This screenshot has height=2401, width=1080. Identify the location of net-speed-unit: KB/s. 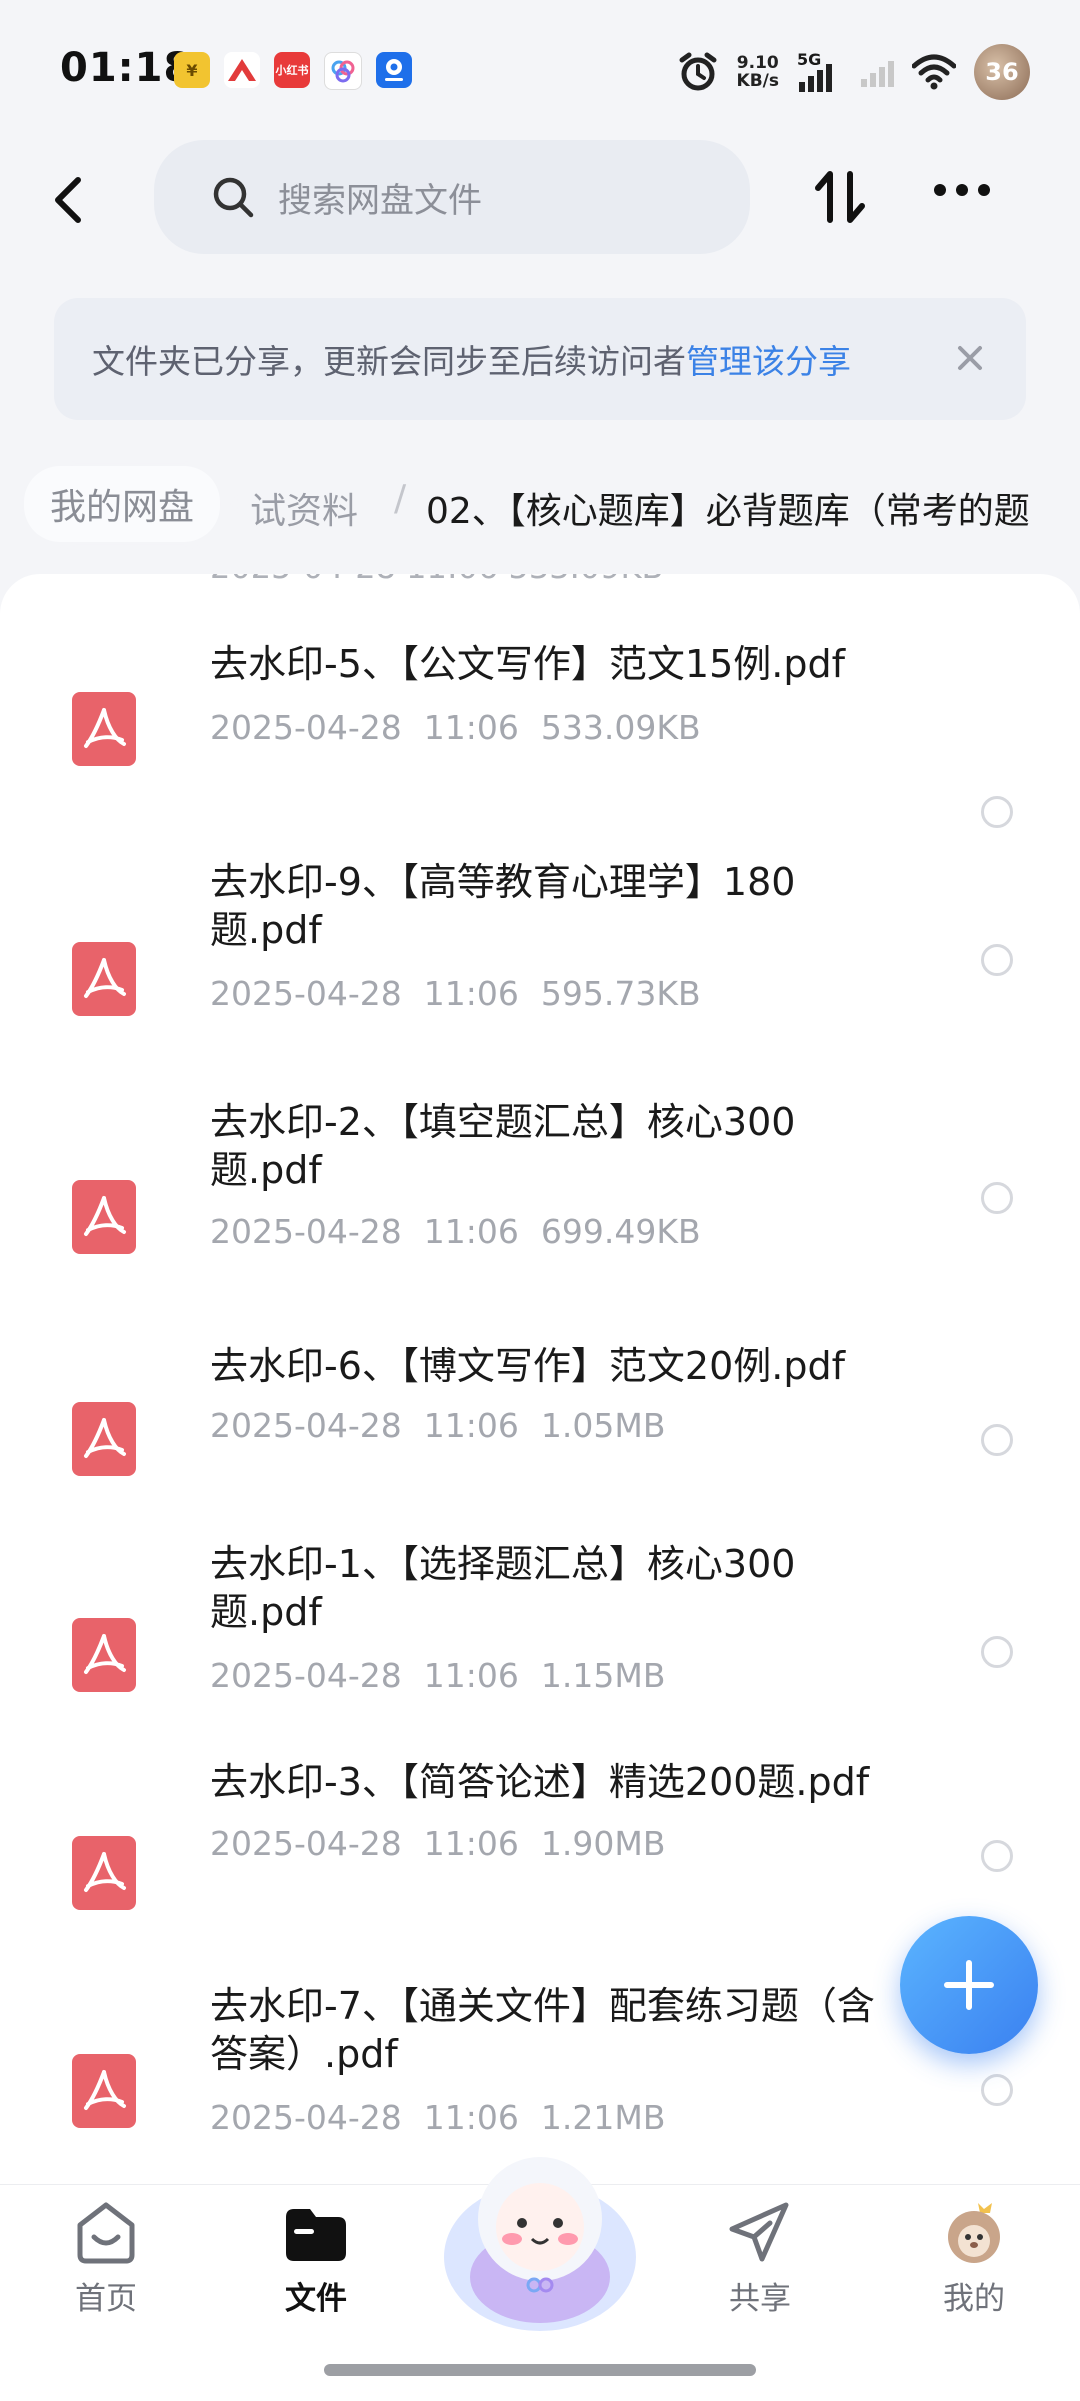
(757, 81).